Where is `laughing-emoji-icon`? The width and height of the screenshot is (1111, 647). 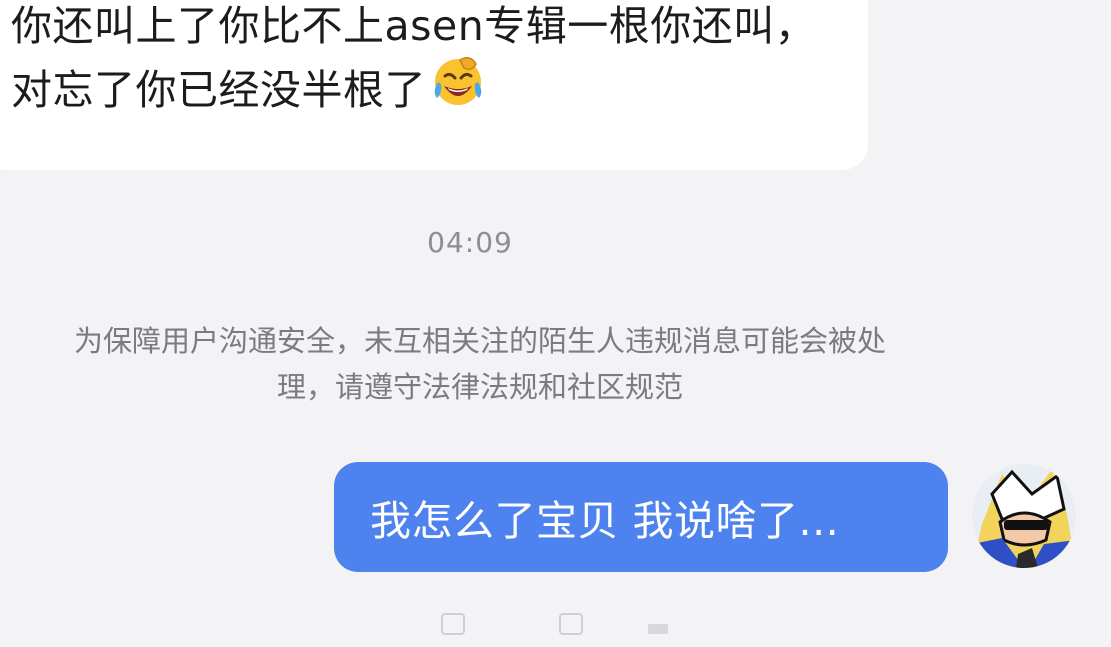 laughing-emoji-icon is located at coordinates (458, 89).